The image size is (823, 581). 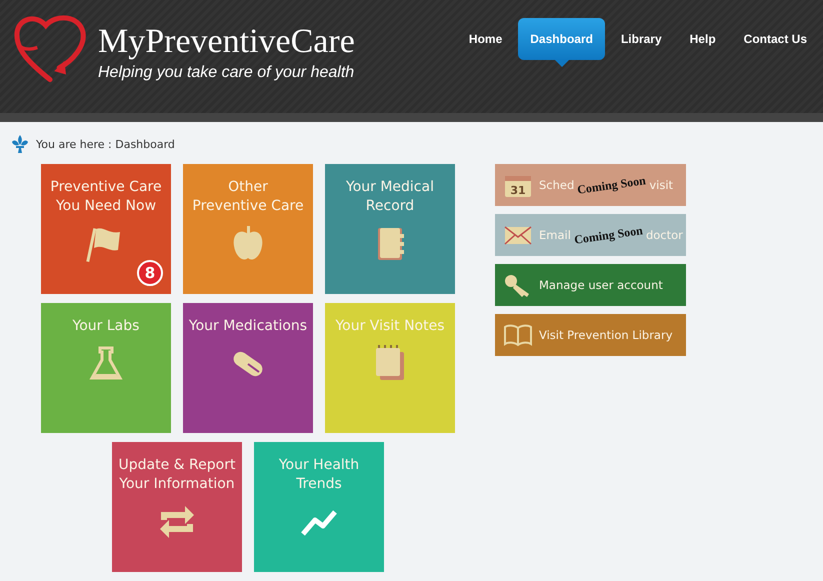 I want to click on site-title: MyPreventiveCare, so click(x=226, y=42).